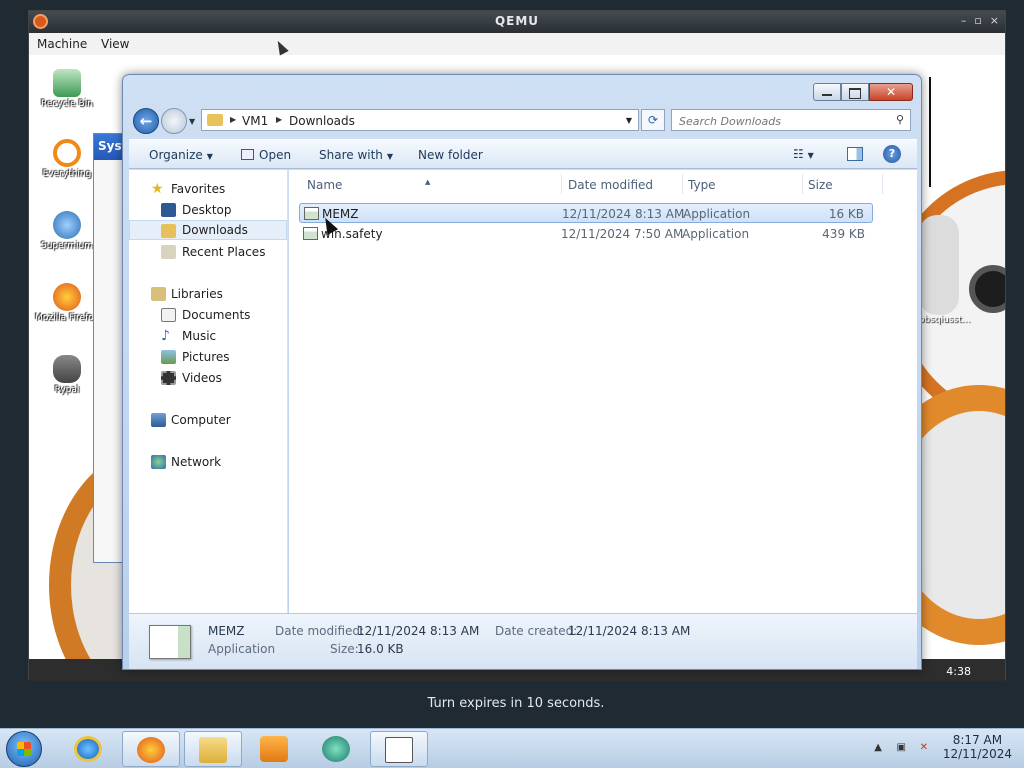  I want to click on taskbar-file-explorer, so click(213, 749).